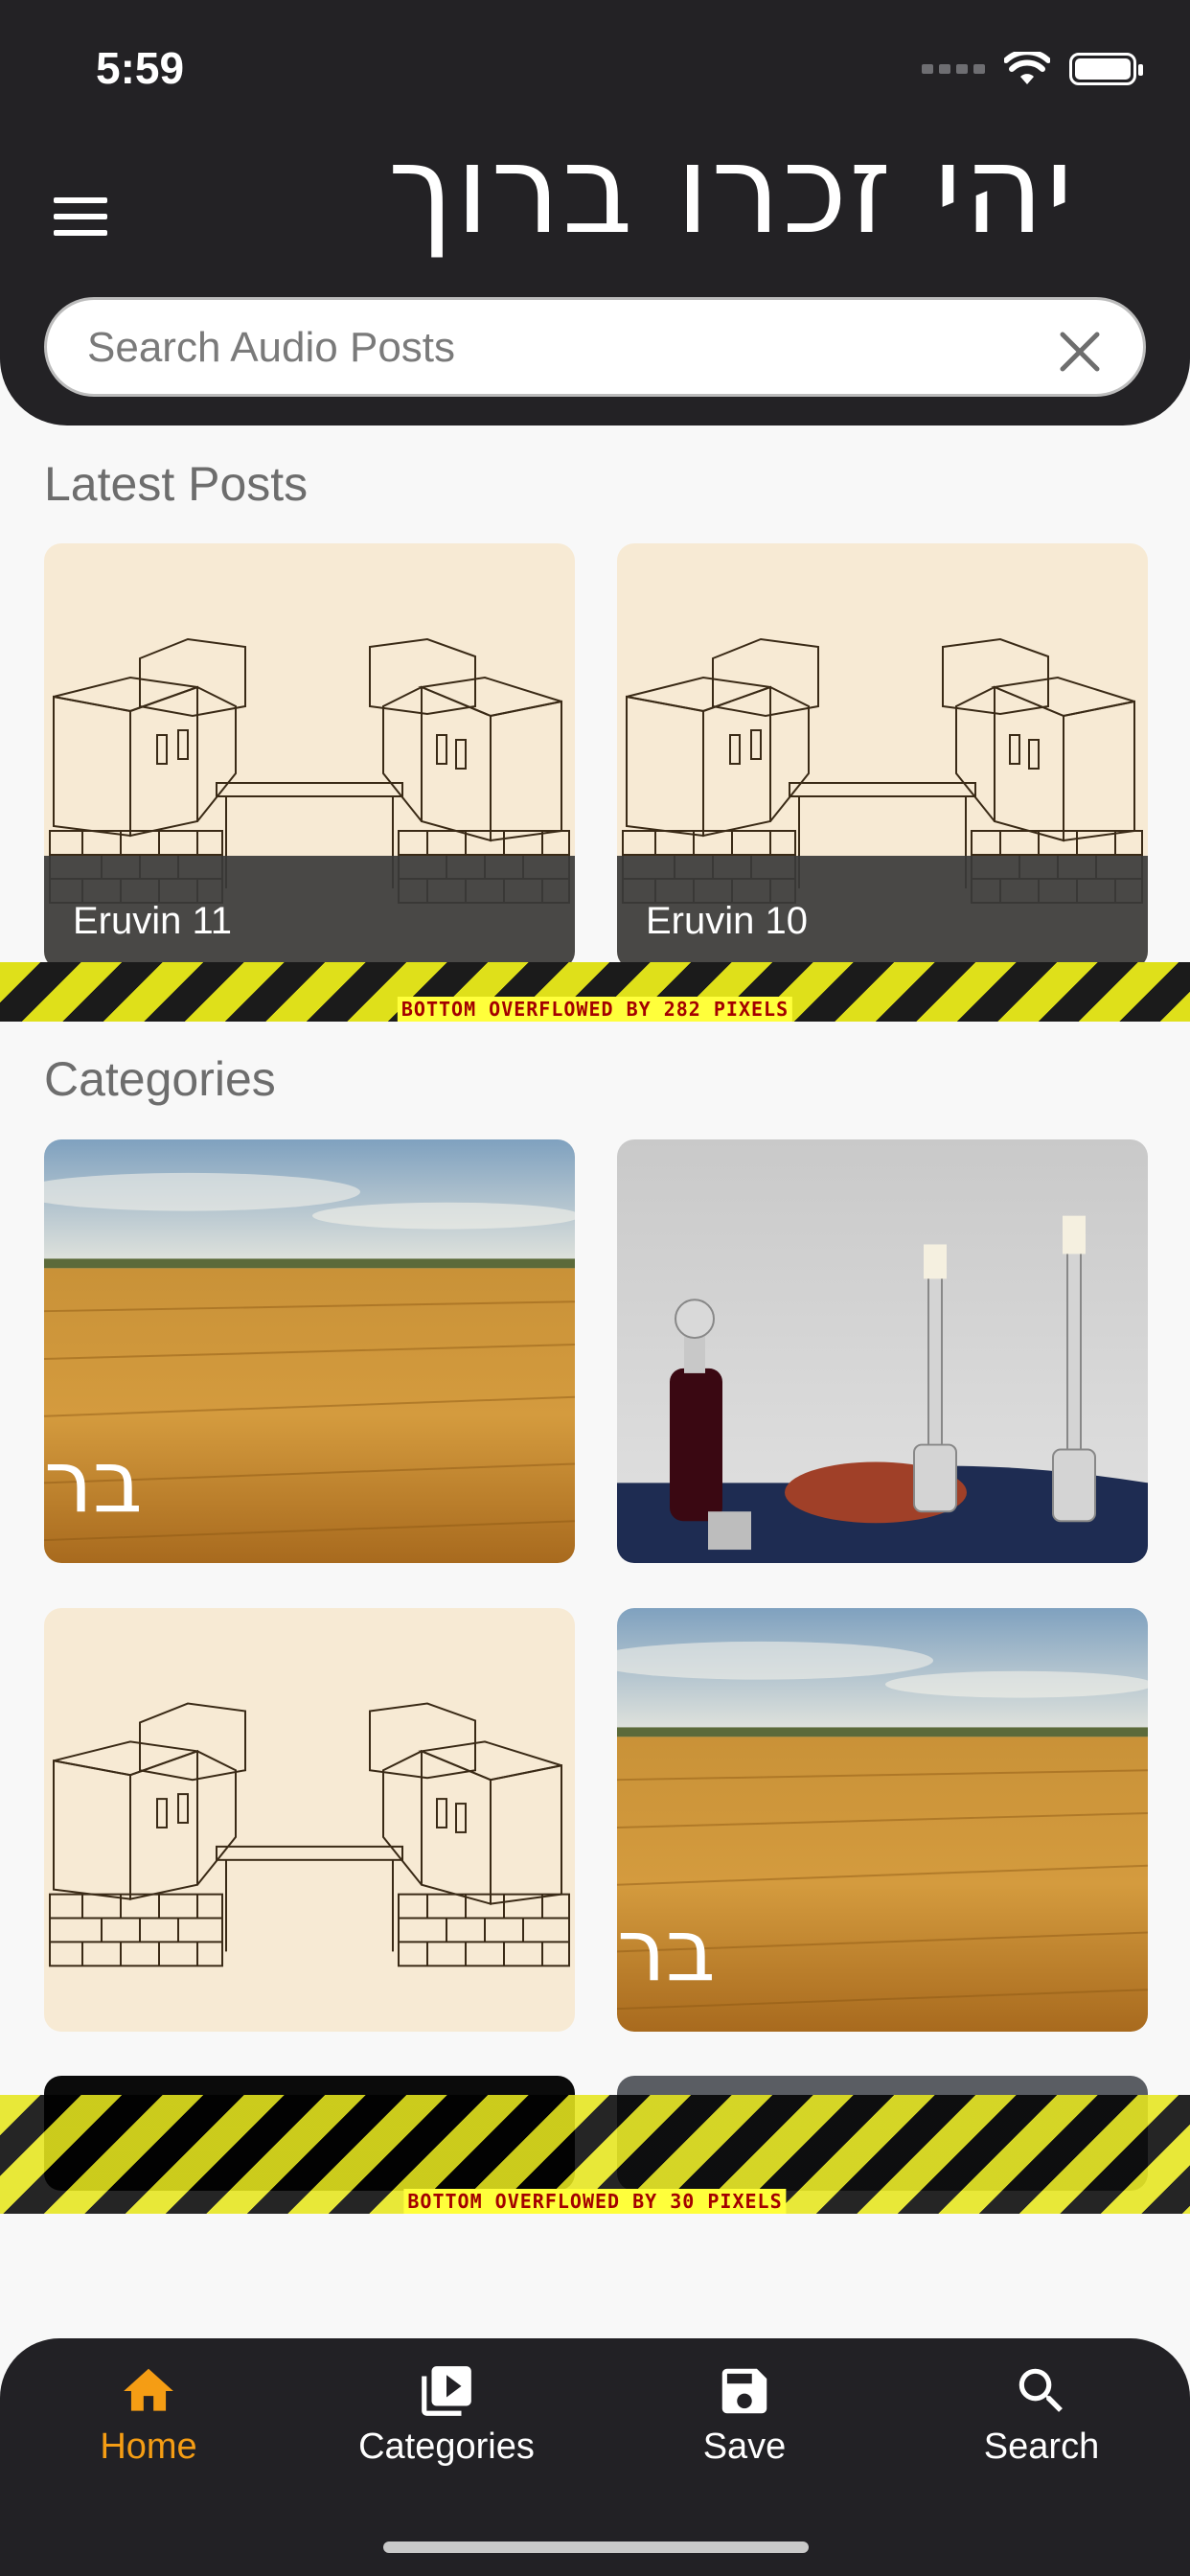  Describe the element at coordinates (596, 2547) in the screenshot. I see `home-indicator` at that location.